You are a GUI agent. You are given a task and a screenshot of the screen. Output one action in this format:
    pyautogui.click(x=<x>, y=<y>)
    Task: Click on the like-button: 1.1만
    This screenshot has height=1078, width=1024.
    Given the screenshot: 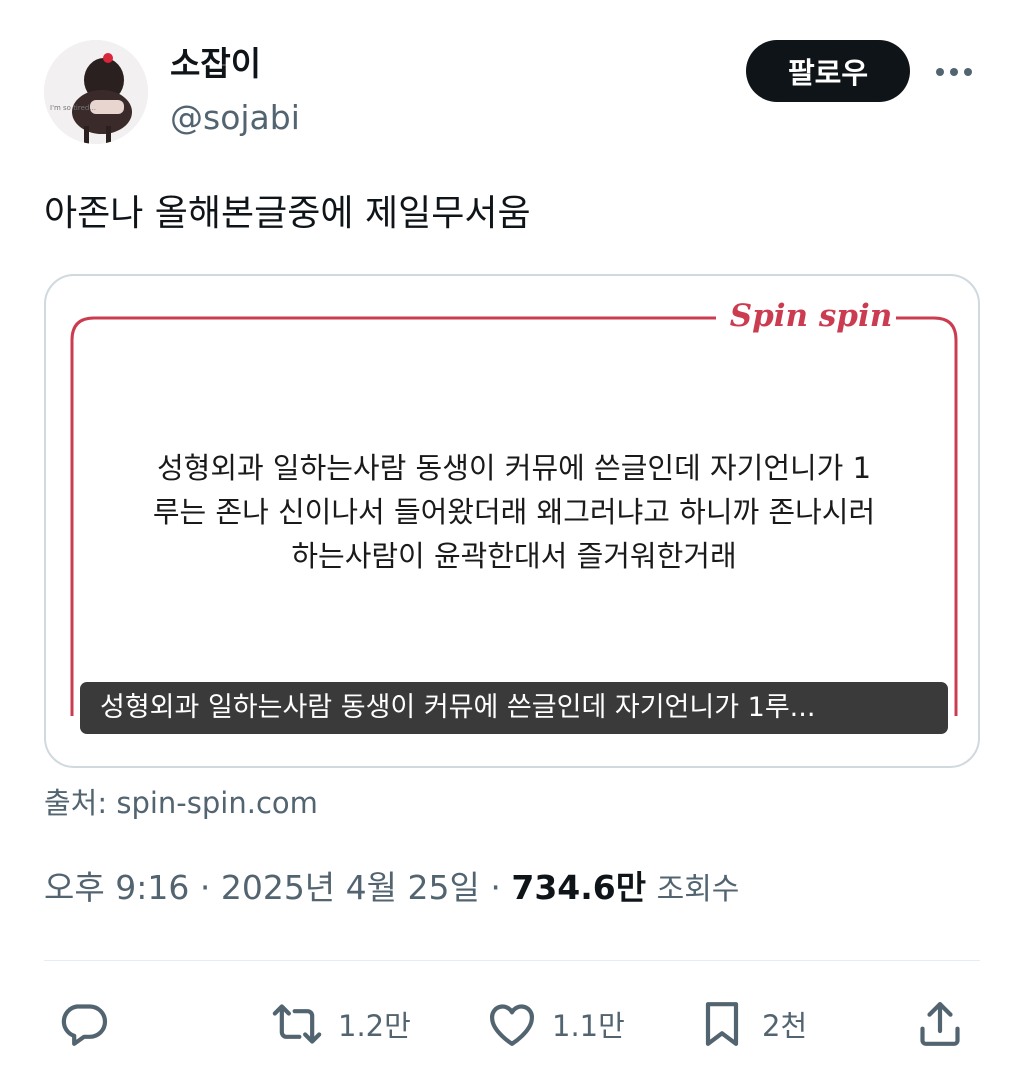 What is the action you would take?
    pyautogui.click(x=554, y=1024)
    